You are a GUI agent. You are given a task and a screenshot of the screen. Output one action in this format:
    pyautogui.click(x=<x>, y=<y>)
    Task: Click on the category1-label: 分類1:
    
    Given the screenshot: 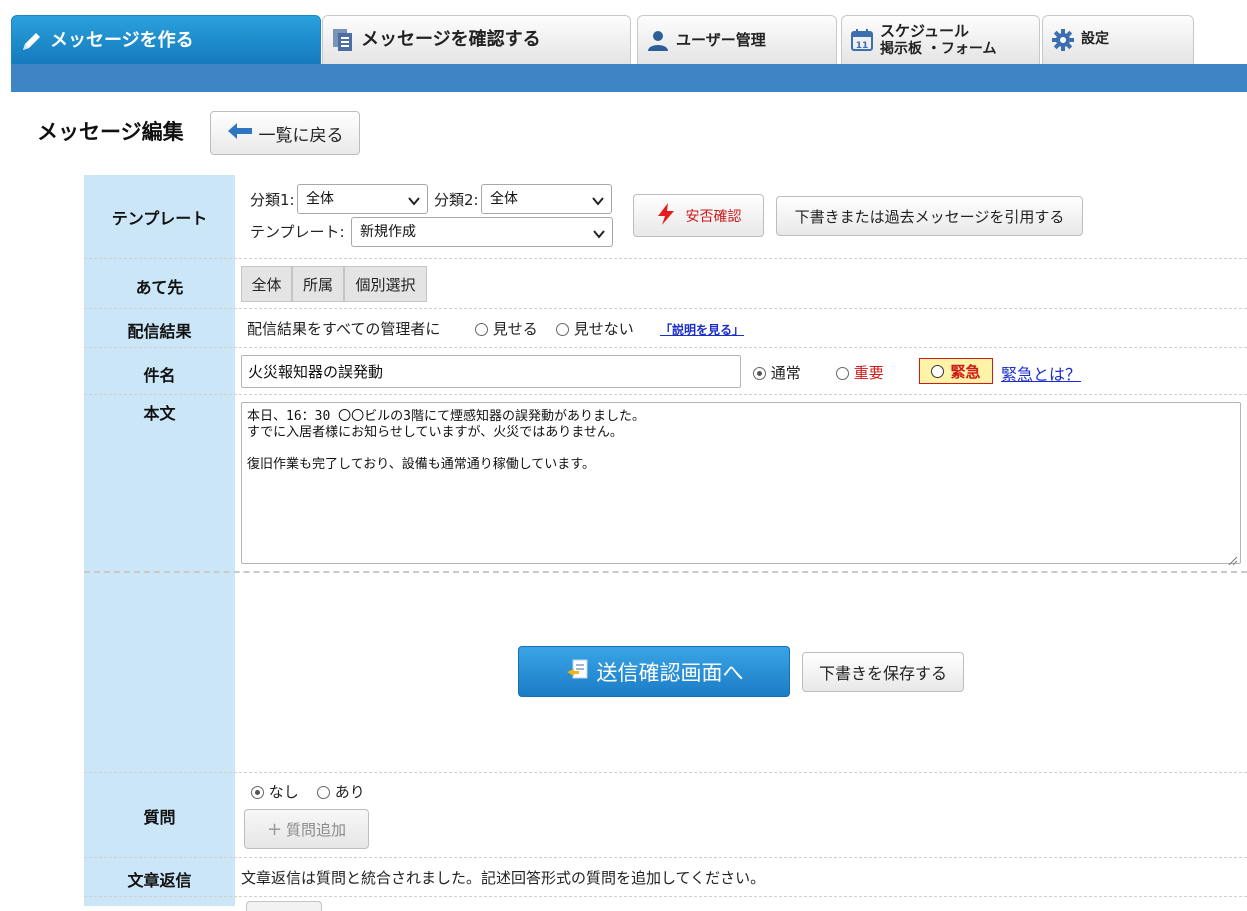 What is the action you would take?
    pyautogui.click(x=272, y=200)
    